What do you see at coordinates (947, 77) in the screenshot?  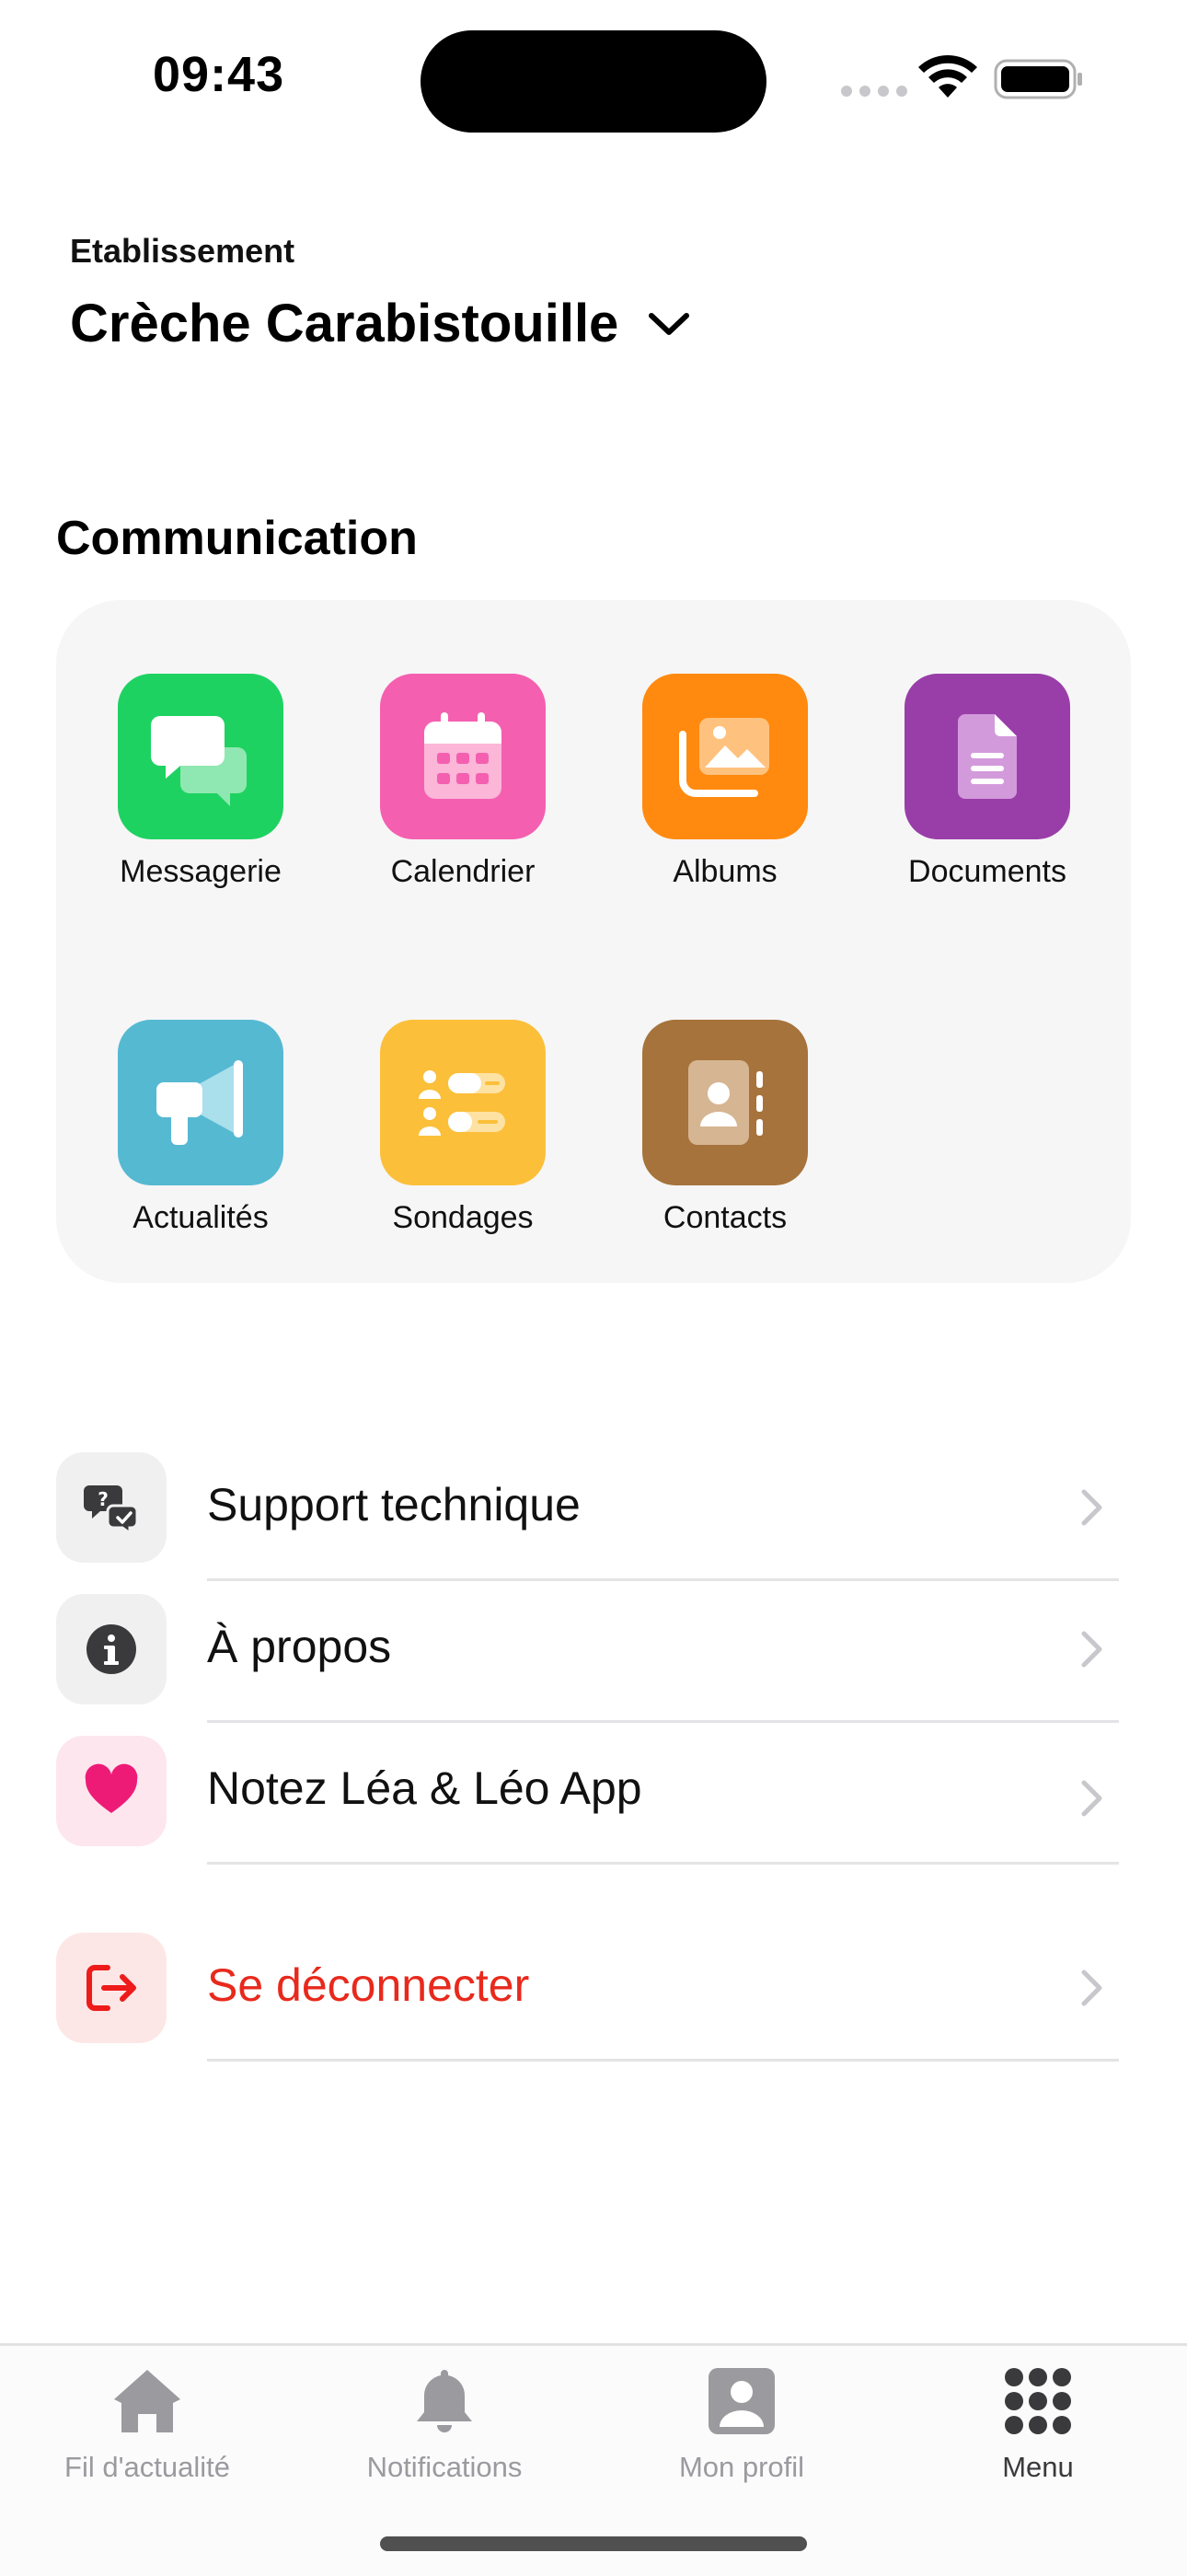 I see `wifi-icon` at bounding box center [947, 77].